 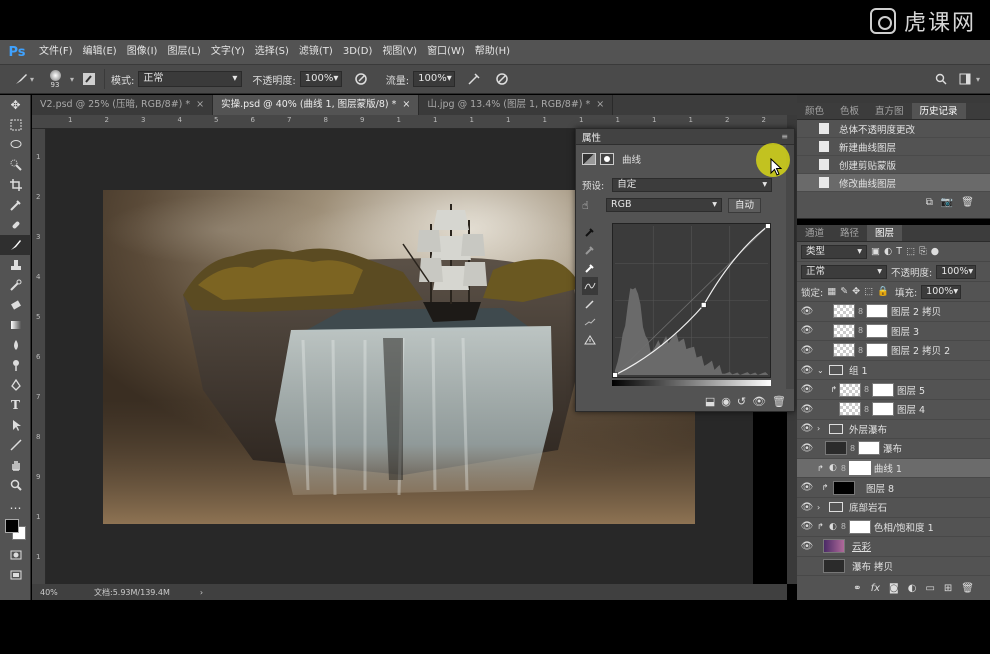 I want to click on white-point-eyedropper-icon, so click(x=590, y=268).